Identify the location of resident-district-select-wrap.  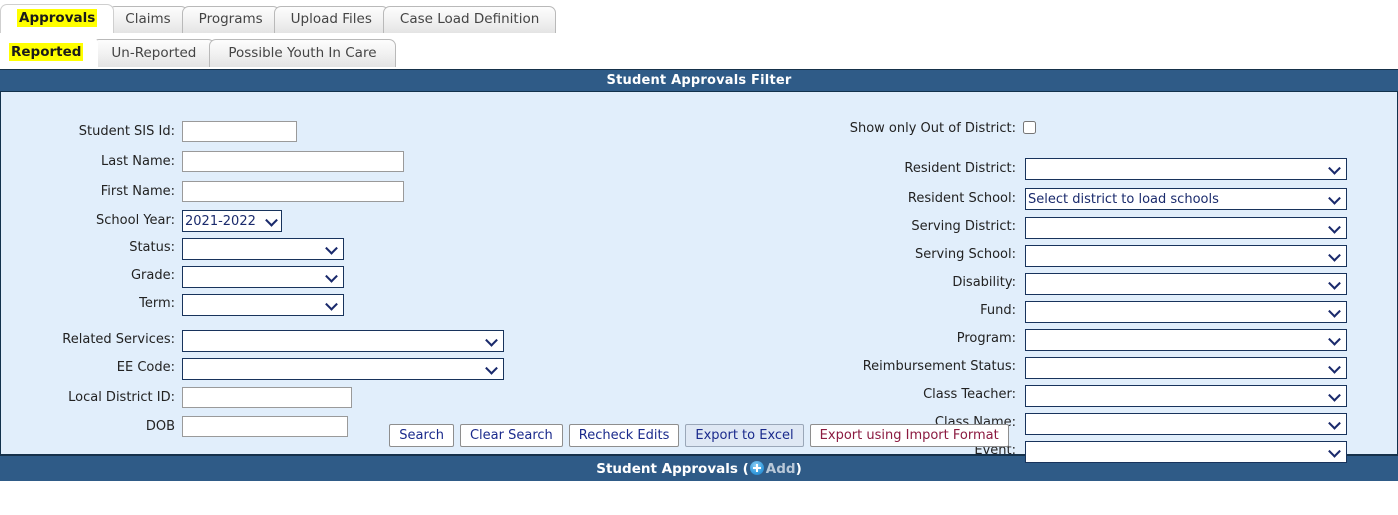
(1186, 169).